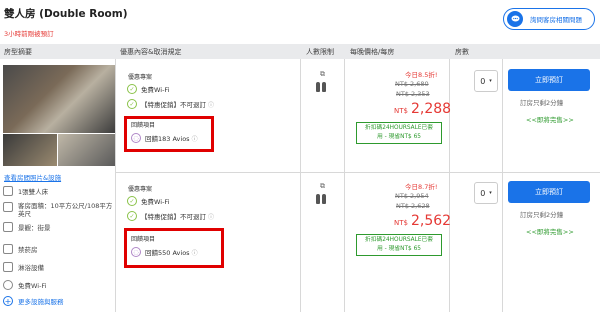  Describe the element at coordinates (8, 267) in the screenshot. I see `shower-icon` at that location.